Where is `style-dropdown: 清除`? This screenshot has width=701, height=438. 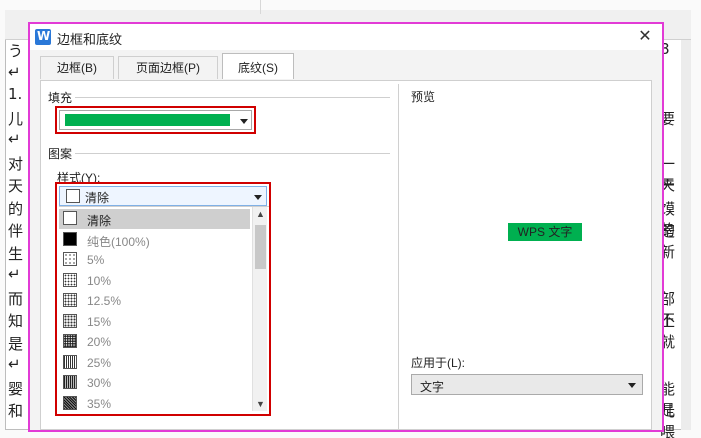 style-dropdown: 清除 is located at coordinates (163, 196).